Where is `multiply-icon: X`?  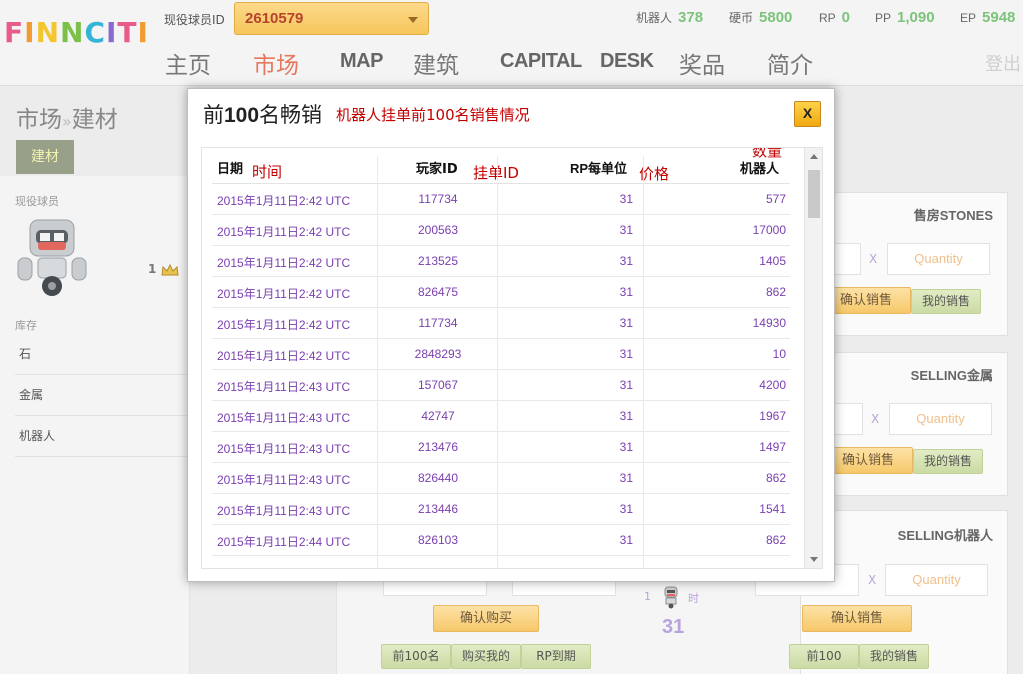 multiply-icon: X is located at coordinates (872, 580).